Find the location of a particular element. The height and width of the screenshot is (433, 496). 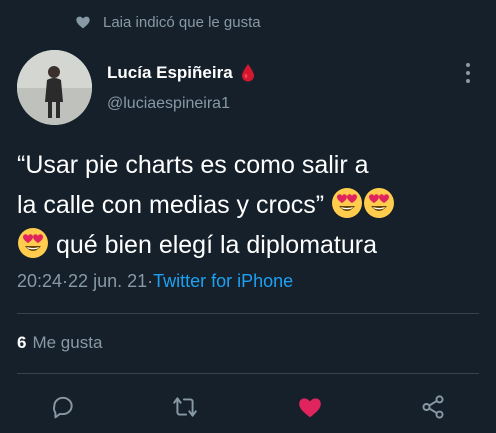

more-options-icon is located at coordinates (468, 73).